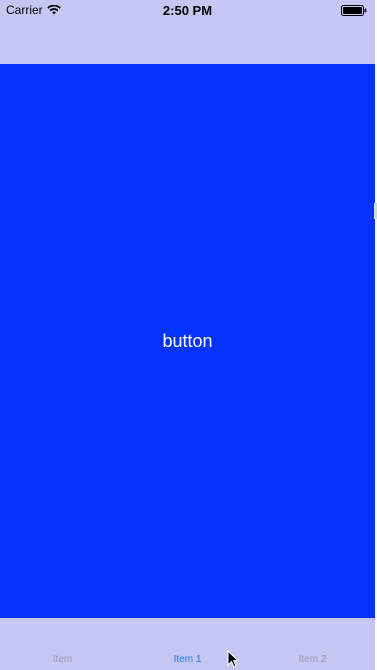  Describe the element at coordinates (62, 659) in the screenshot. I see `tab-item: Item` at that location.